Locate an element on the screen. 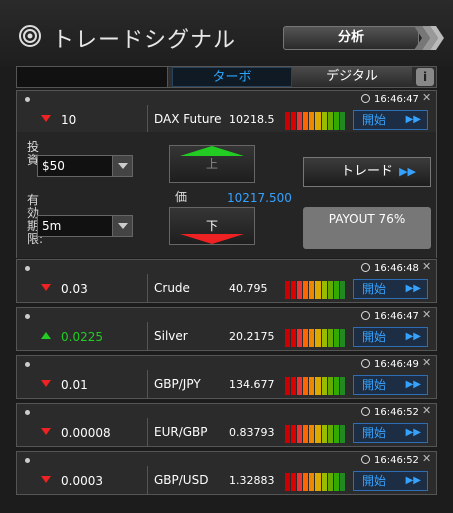 The width and height of the screenshot is (453, 513). info-icon: i is located at coordinates (425, 77).